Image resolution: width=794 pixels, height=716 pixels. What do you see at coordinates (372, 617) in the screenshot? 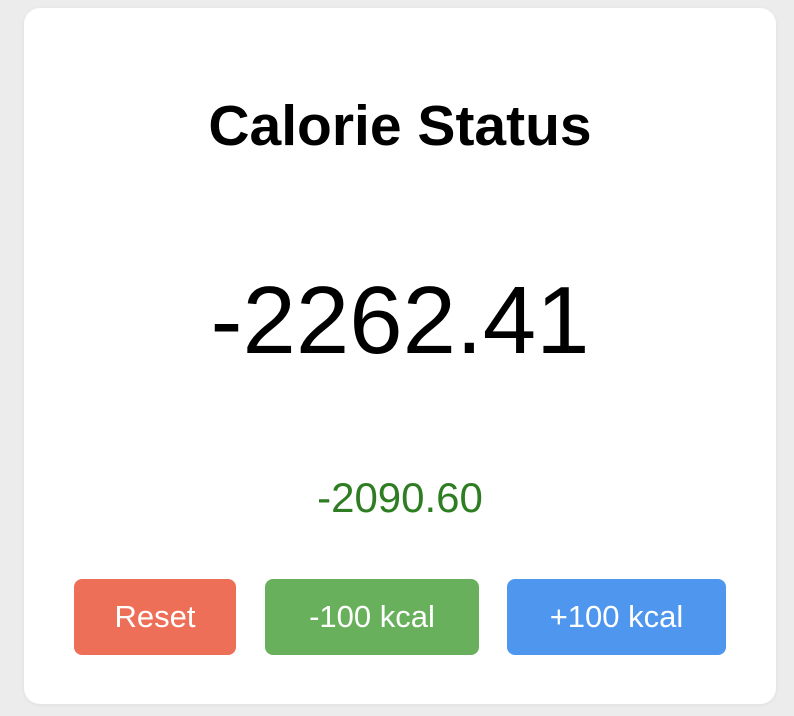
I see `minus-100-kcal-button: -100 kcal` at bounding box center [372, 617].